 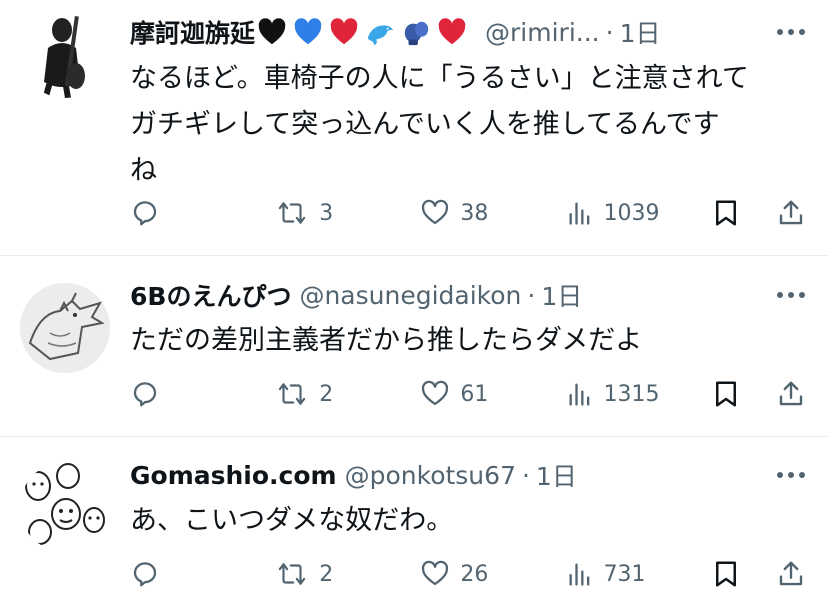 I want to click on tweet-actions: 3 38 1039, so click(x=468, y=213).